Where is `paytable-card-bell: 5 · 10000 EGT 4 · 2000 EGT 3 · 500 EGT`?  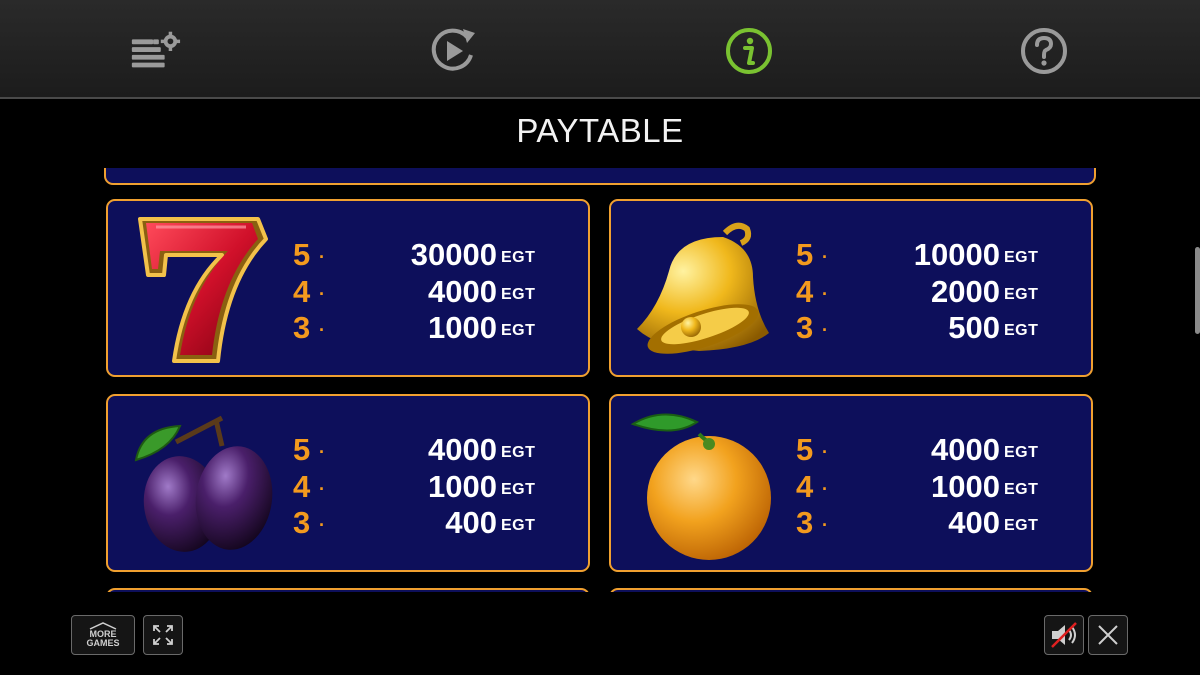 paytable-card-bell: 5 · 10000 EGT 4 · 2000 EGT 3 · 500 EGT is located at coordinates (851, 288).